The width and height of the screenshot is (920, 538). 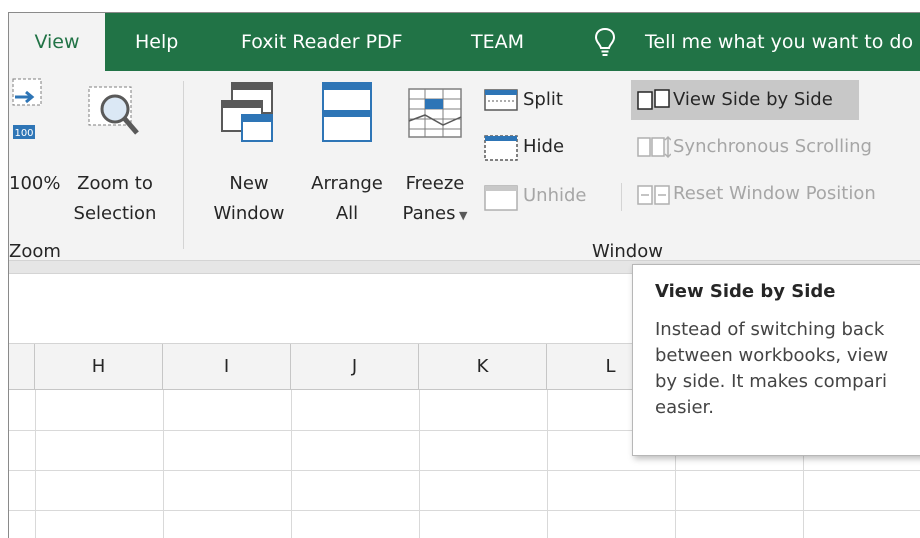 What do you see at coordinates (322, 42) in the screenshot?
I see `tab-foxit-reader-pdf: Foxit Reader PDF` at bounding box center [322, 42].